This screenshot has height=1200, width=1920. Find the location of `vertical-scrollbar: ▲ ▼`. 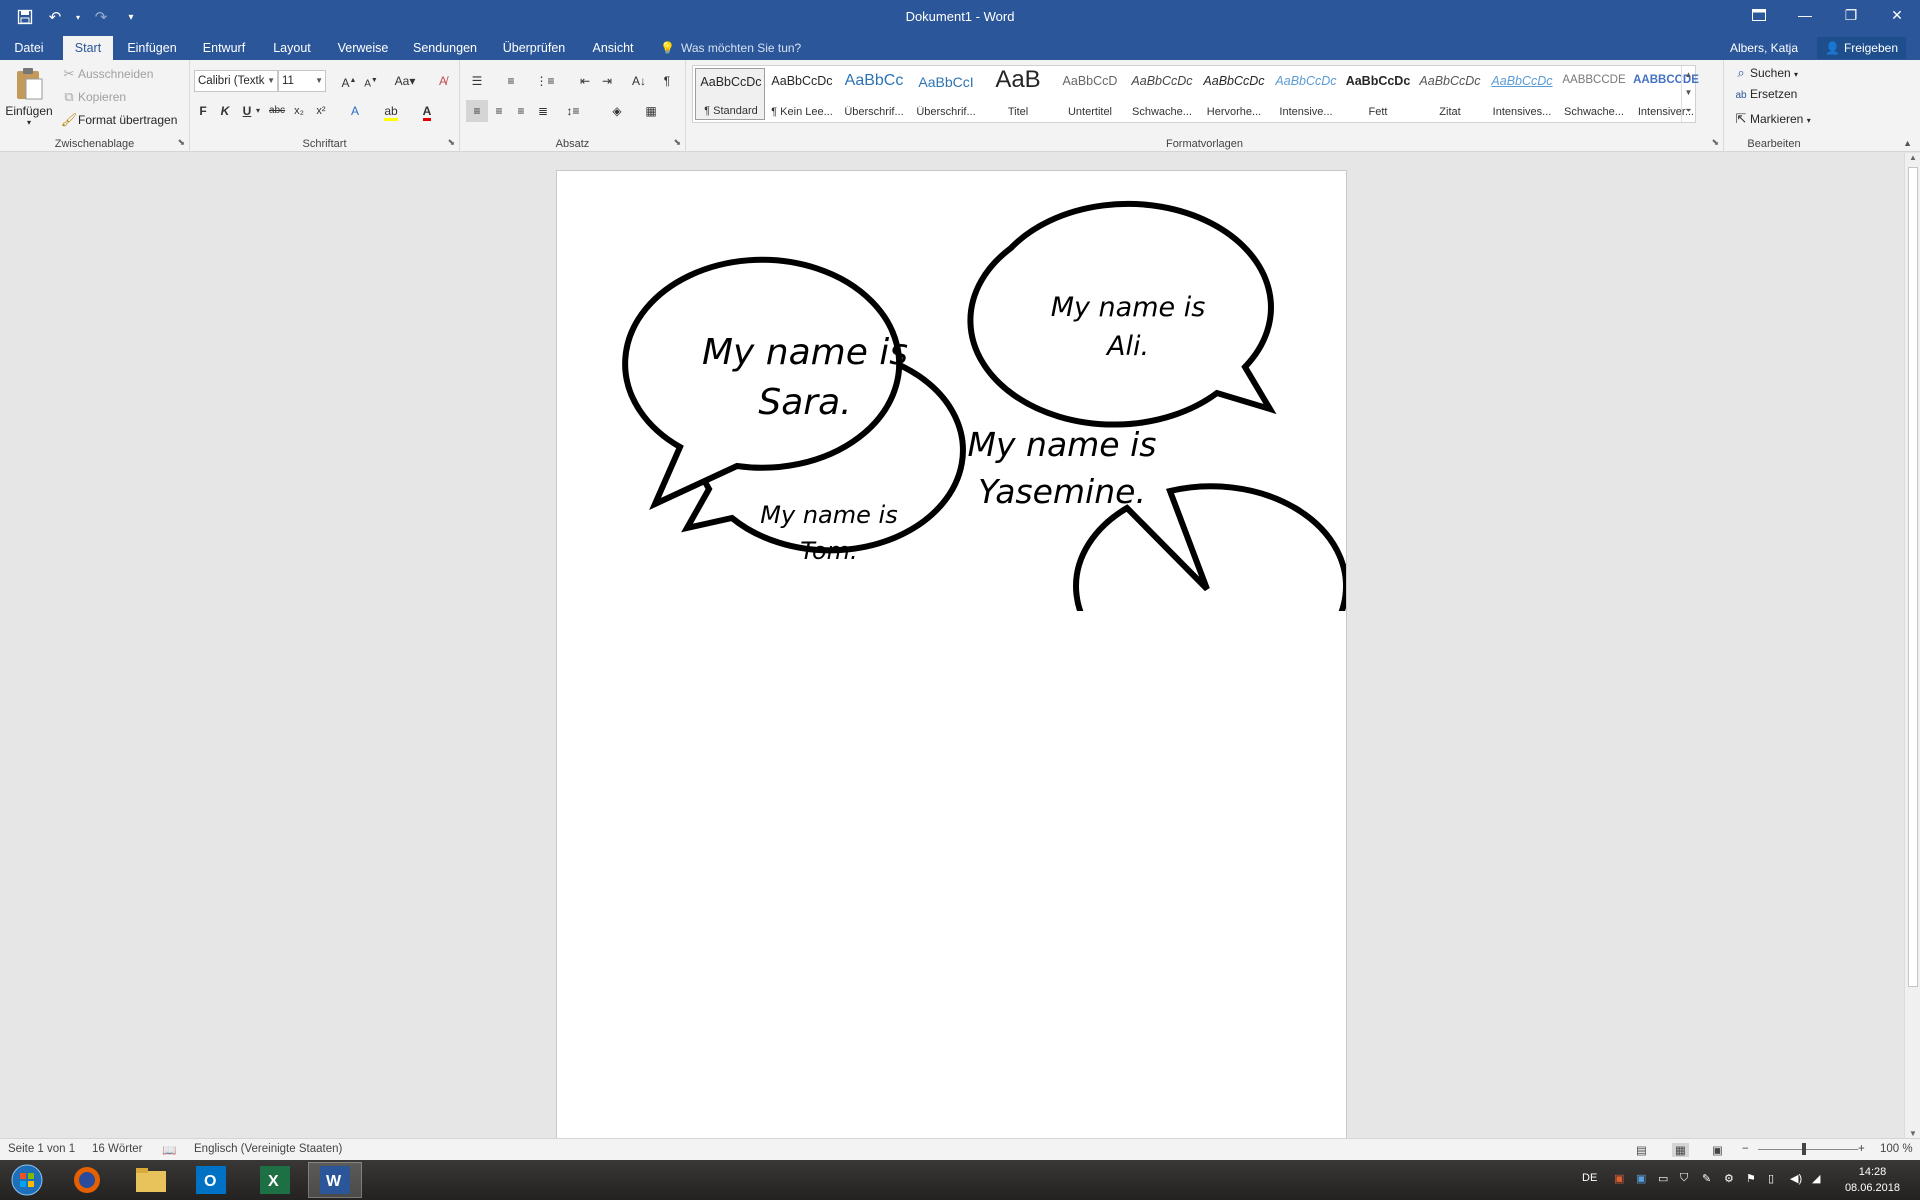

vertical-scrollbar: ▲ ▼ is located at coordinates (1912, 645).